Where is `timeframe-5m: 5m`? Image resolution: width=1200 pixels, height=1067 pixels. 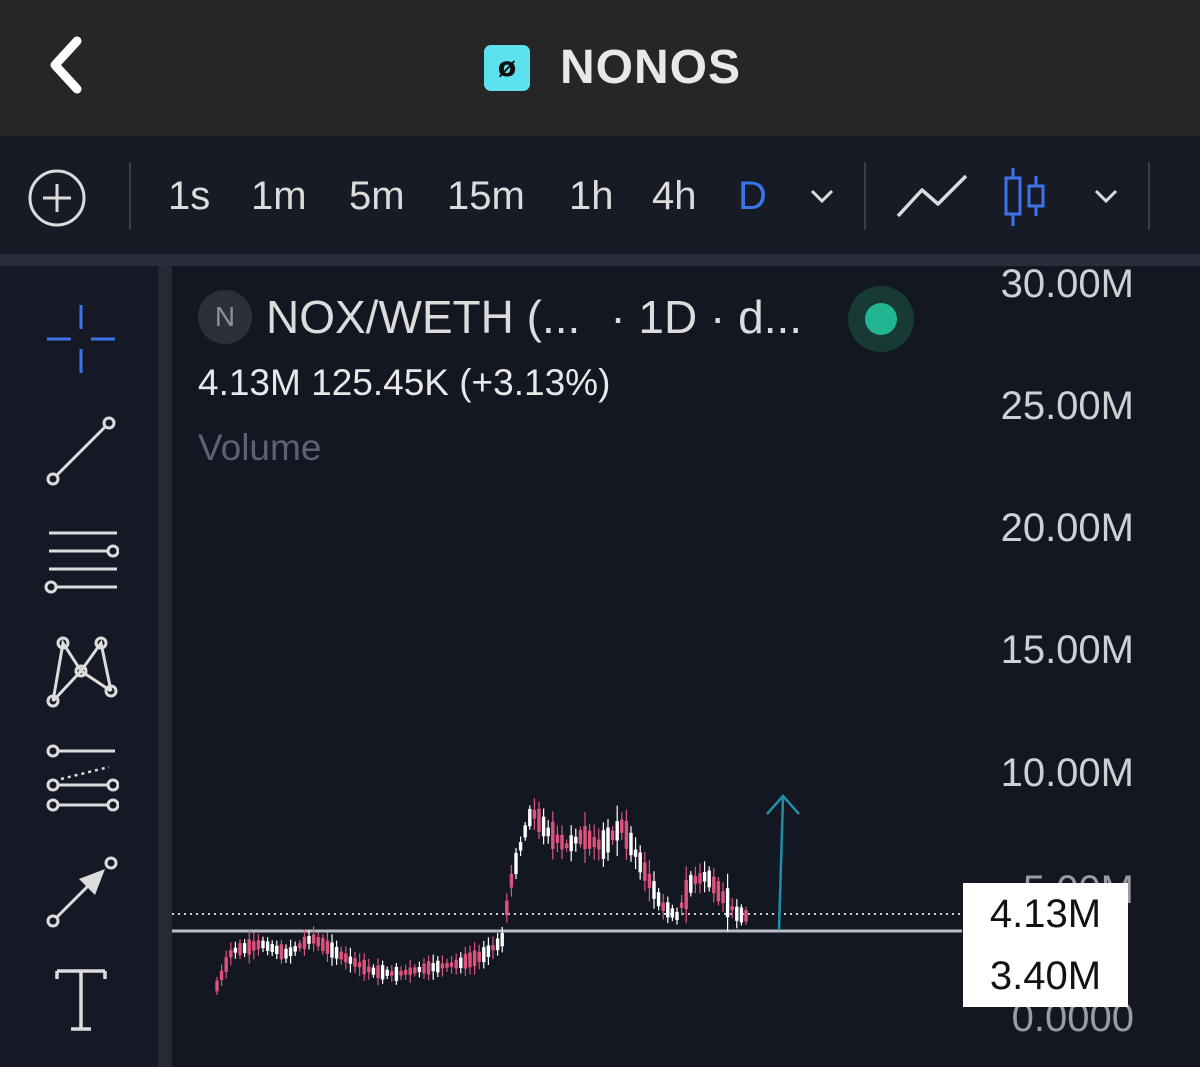
timeframe-5m: 5m is located at coordinates (377, 196).